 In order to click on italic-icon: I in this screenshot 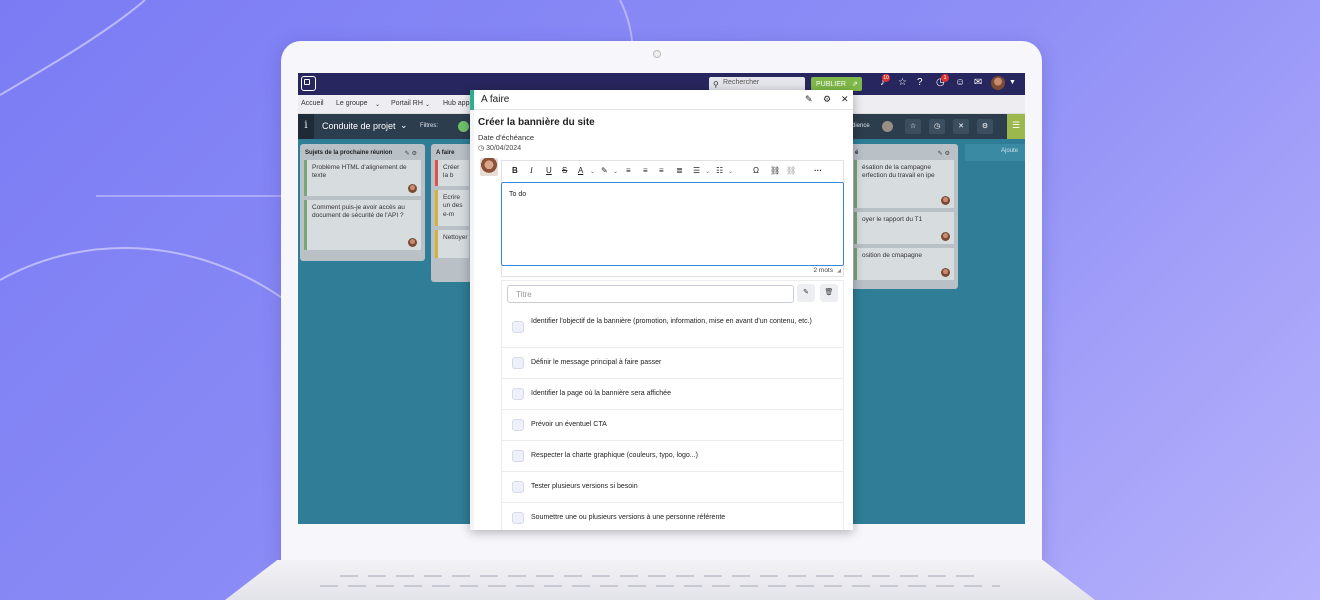, I will do `click(531, 170)`.